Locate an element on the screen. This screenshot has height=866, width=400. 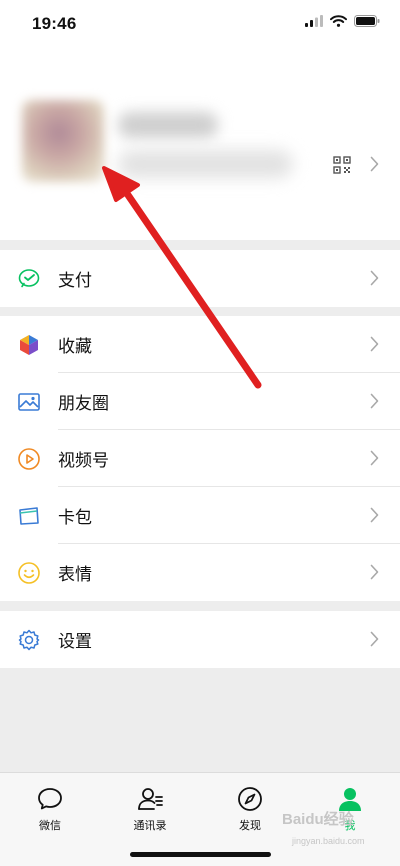
qr-code-icon is located at coordinates (342, 165).